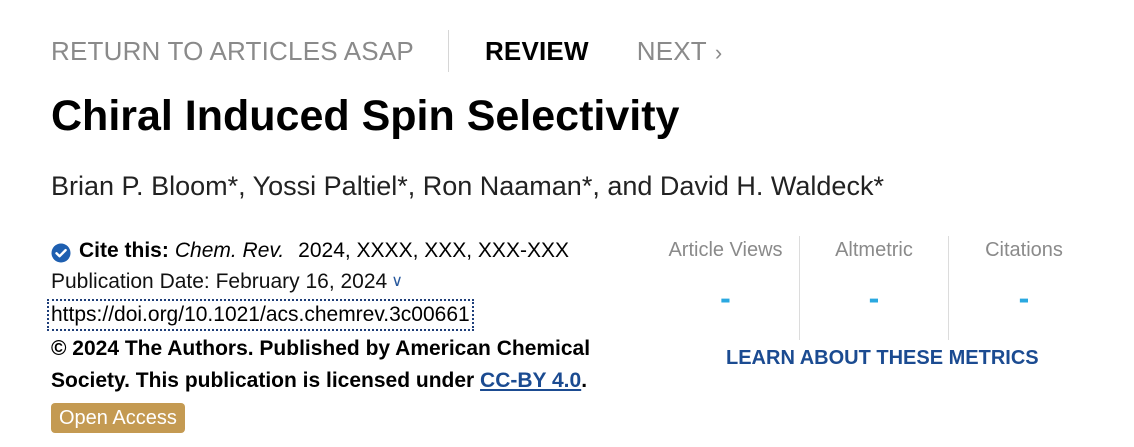 This screenshot has height=447, width=1134. Describe the element at coordinates (718, 52) in the screenshot. I see `chevron-right-icon: ›` at that location.